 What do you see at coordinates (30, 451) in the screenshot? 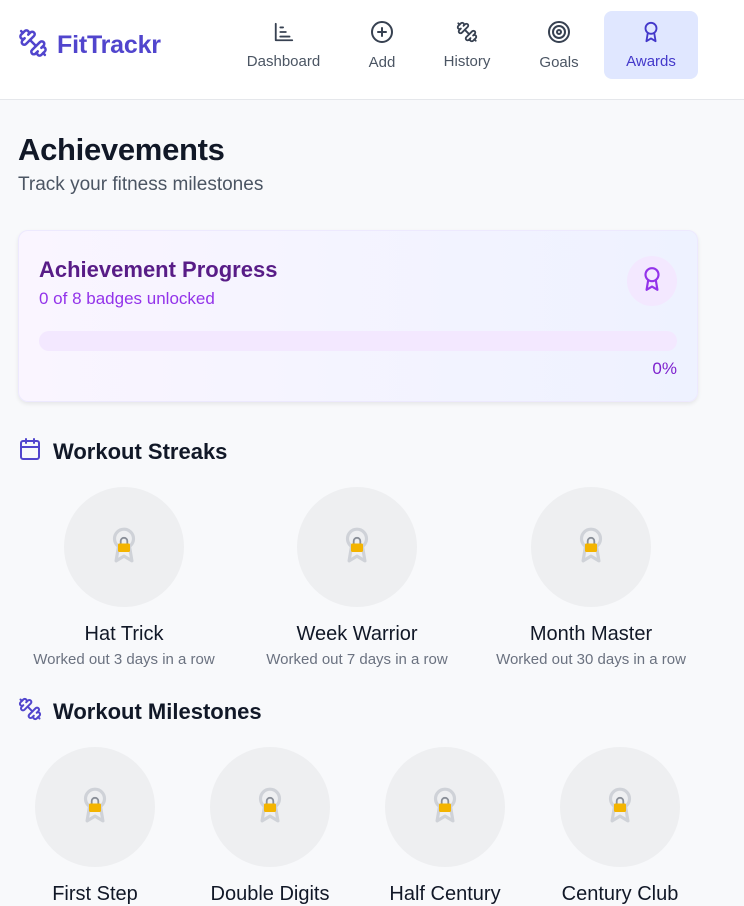
I see `calendar-icon` at bounding box center [30, 451].